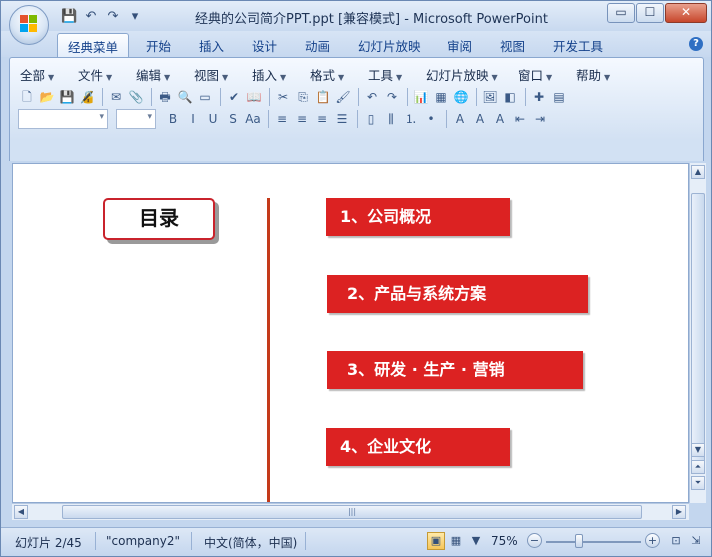  I want to click on toc-item-3: 3、研发 · 生产 · 营销, so click(455, 370).